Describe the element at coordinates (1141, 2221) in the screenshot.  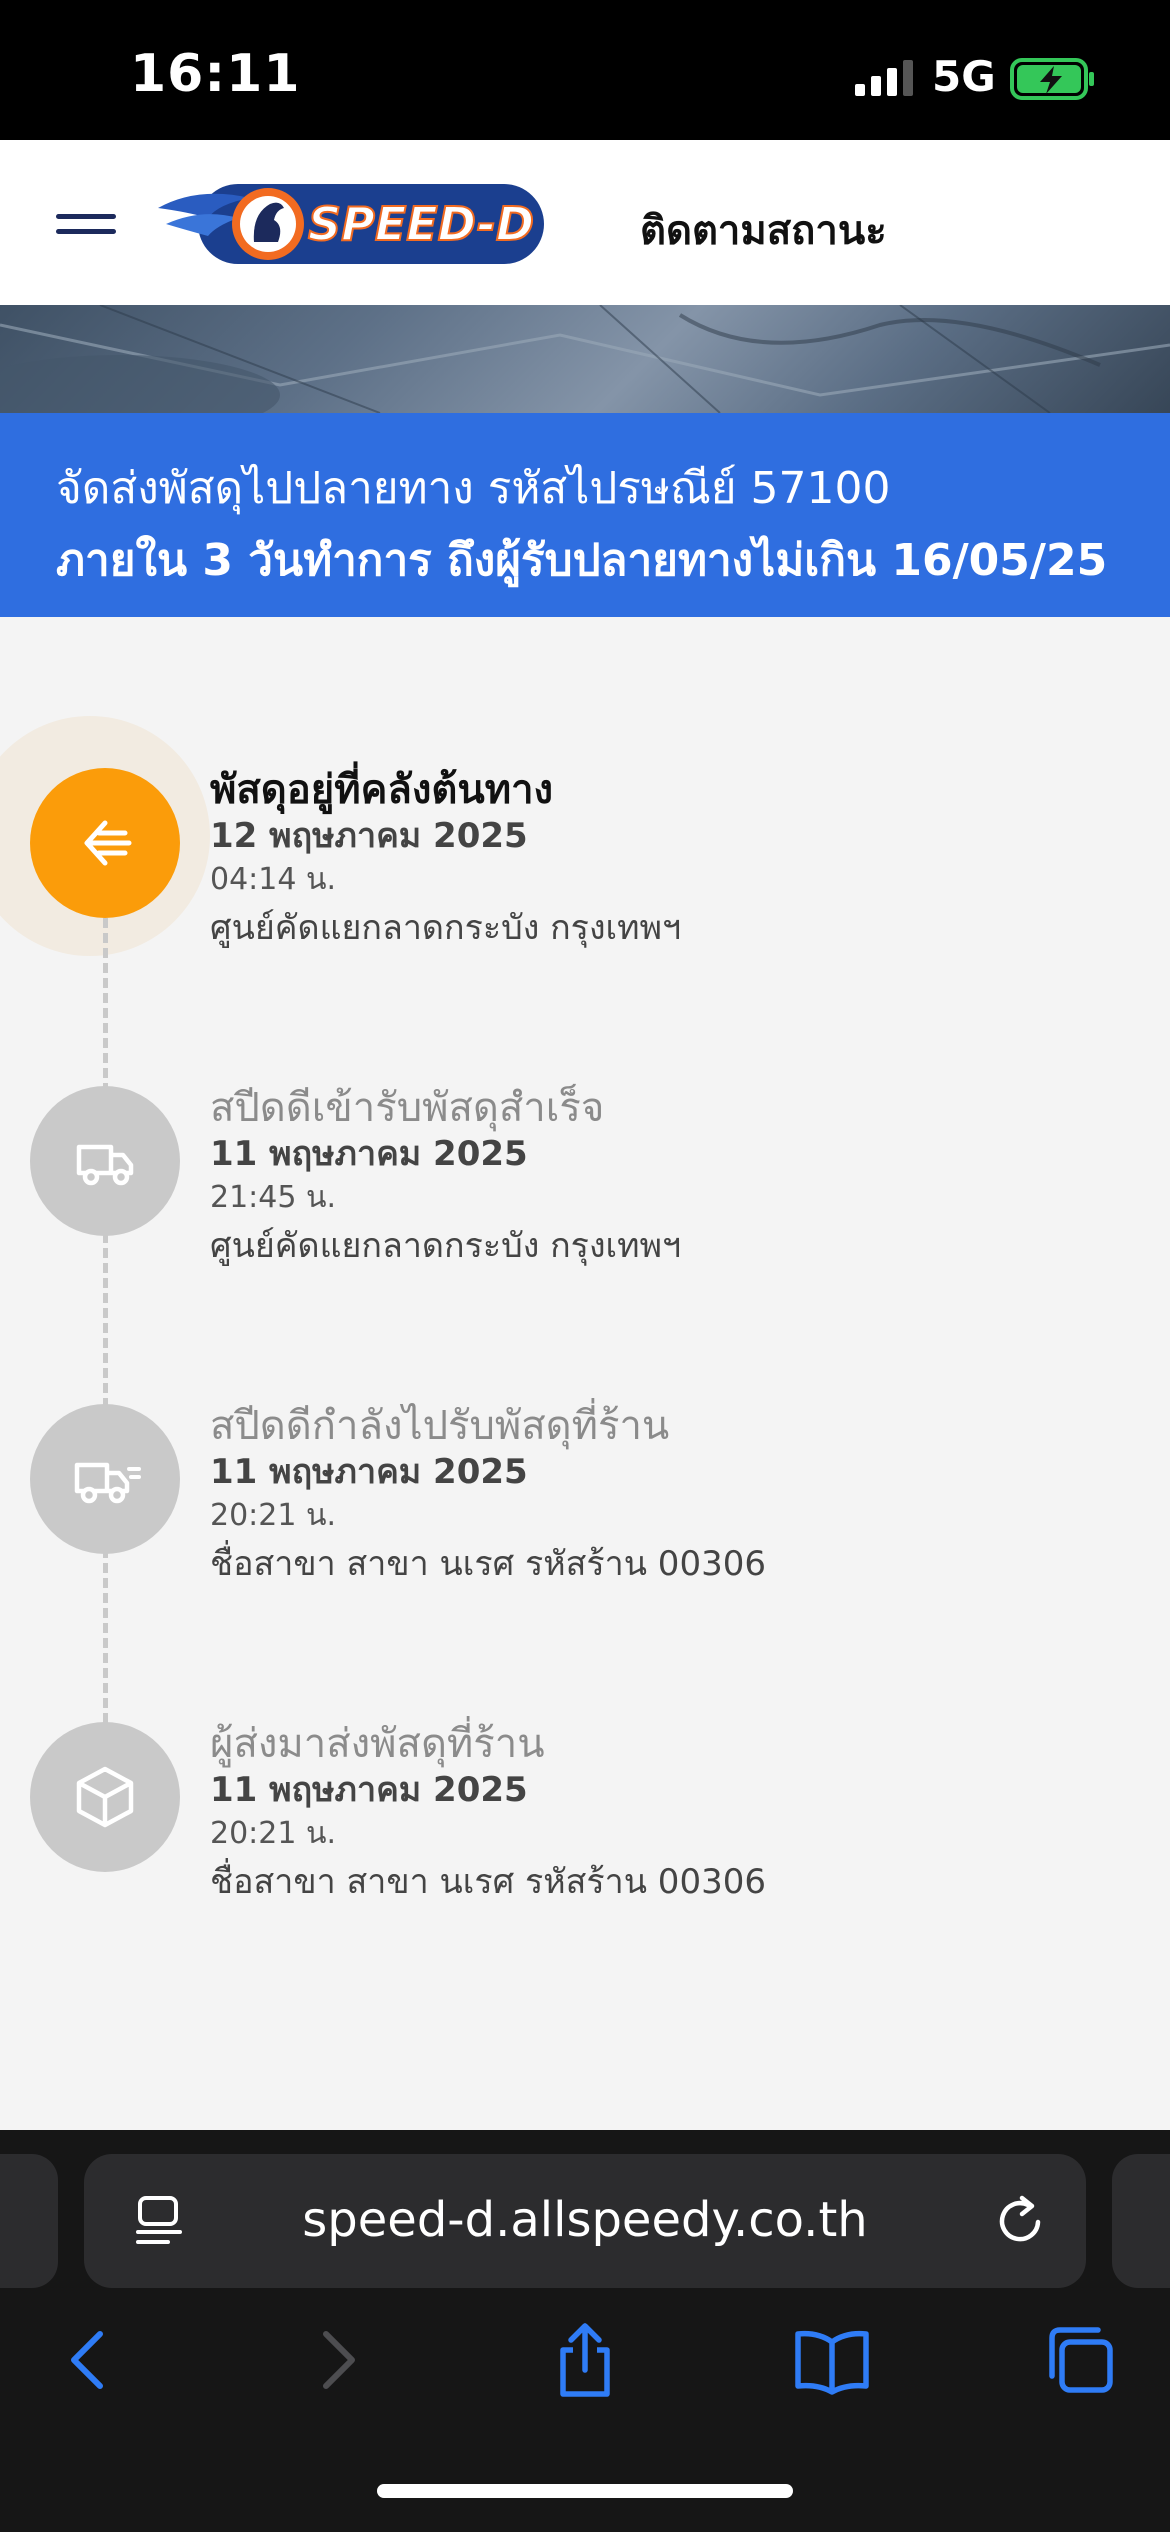
I see `next-tab-peek` at that location.